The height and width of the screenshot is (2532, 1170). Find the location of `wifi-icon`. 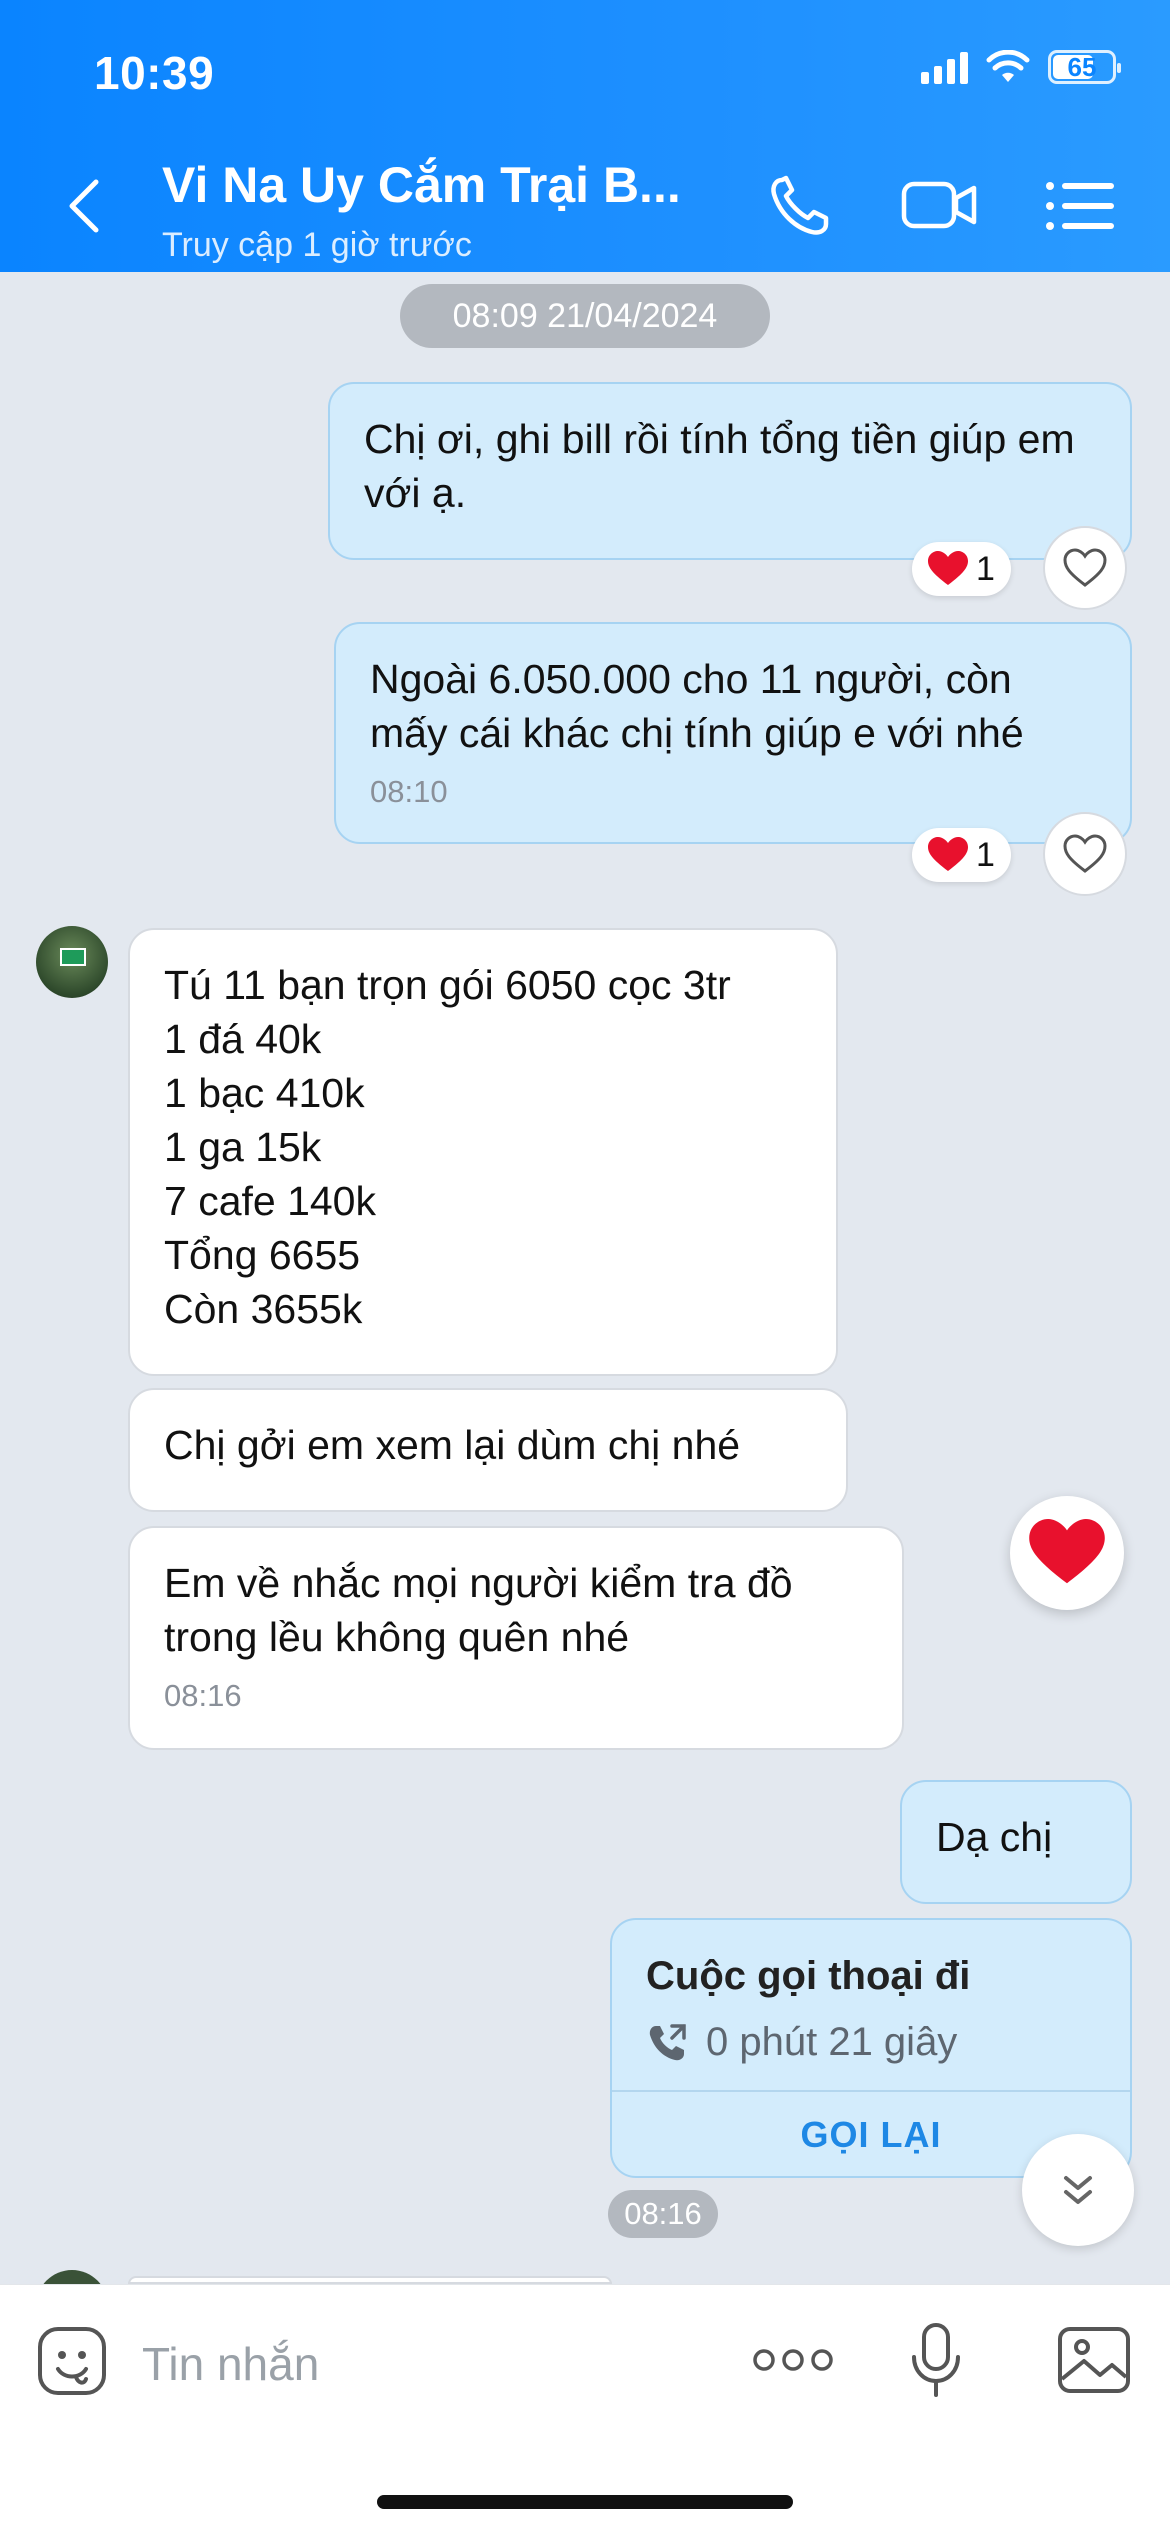

wifi-icon is located at coordinates (1008, 66).